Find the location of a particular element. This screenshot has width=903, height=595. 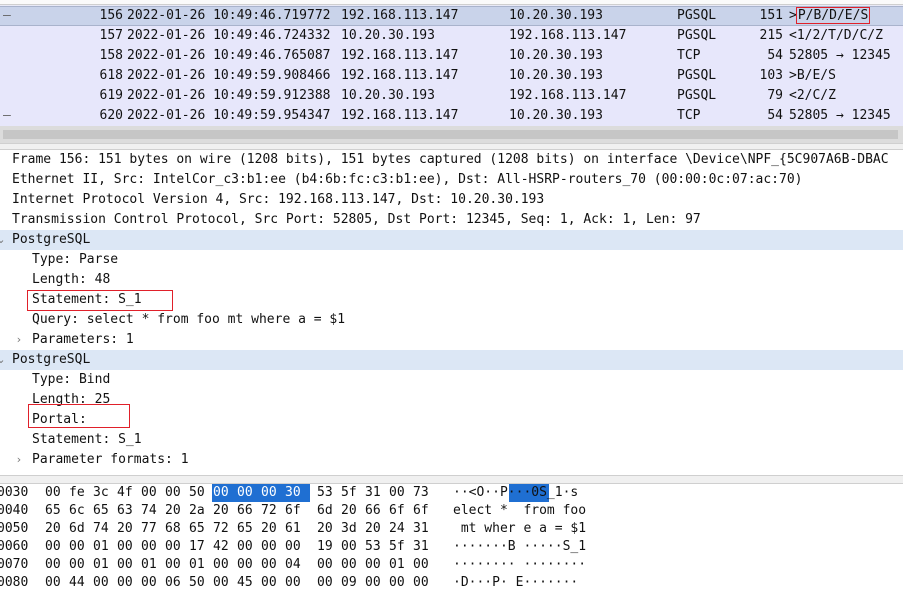

hex-byte: 77 is located at coordinates (149, 529).